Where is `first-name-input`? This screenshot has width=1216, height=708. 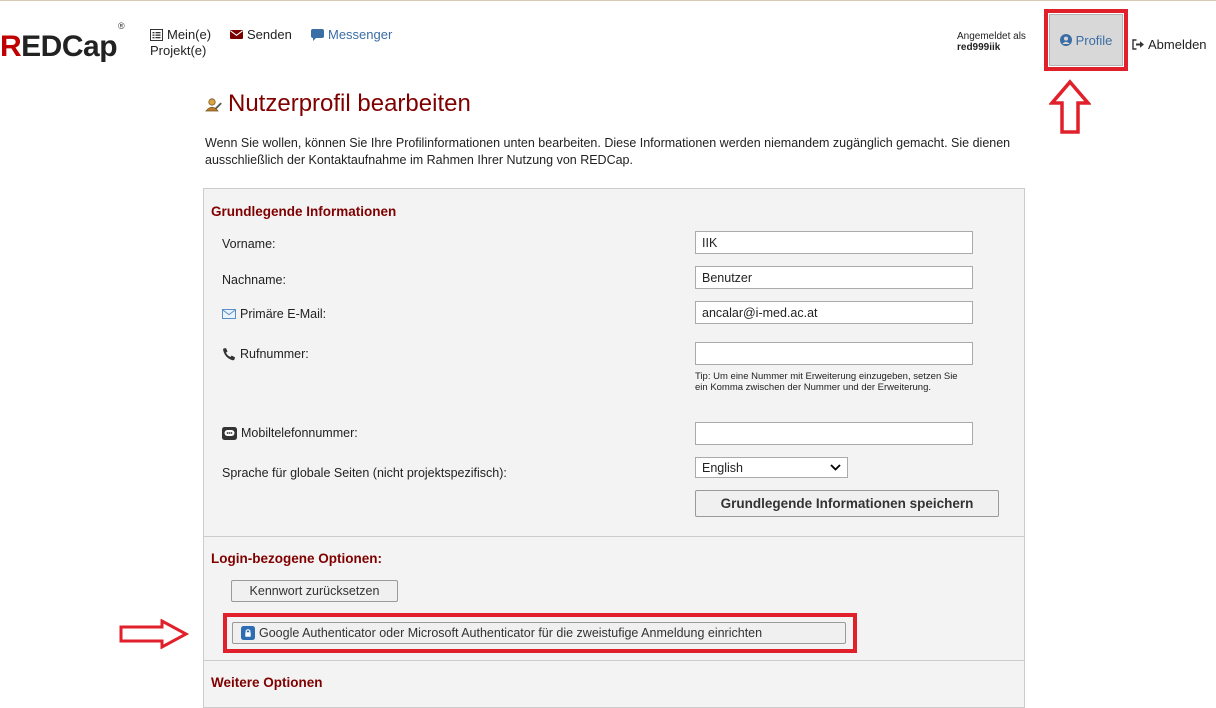
first-name-input is located at coordinates (834, 242).